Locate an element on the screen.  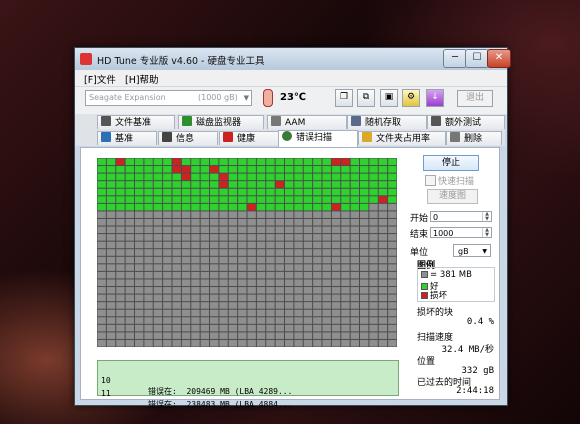
tab-disk-monitor: 磁盘监视器 is located at coordinates (221, 122).